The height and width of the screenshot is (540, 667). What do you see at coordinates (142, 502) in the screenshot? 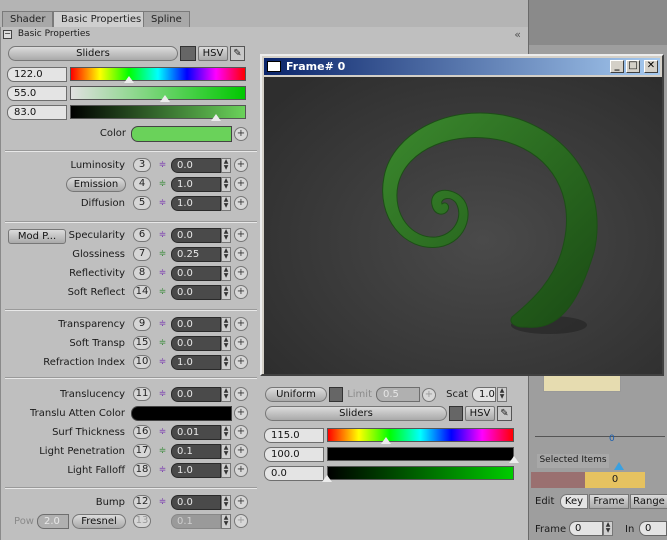
I see `param-number-badge: 12` at bounding box center [142, 502].